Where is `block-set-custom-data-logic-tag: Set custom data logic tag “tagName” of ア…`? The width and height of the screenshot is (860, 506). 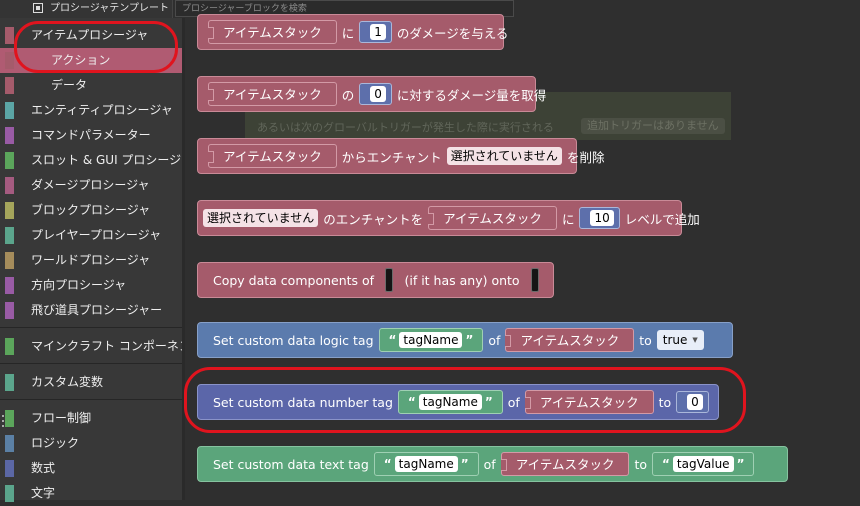
block-set-custom-data-logic-tag: Set custom data logic tag “tagName” of ア… is located at coordinates (465, 340).